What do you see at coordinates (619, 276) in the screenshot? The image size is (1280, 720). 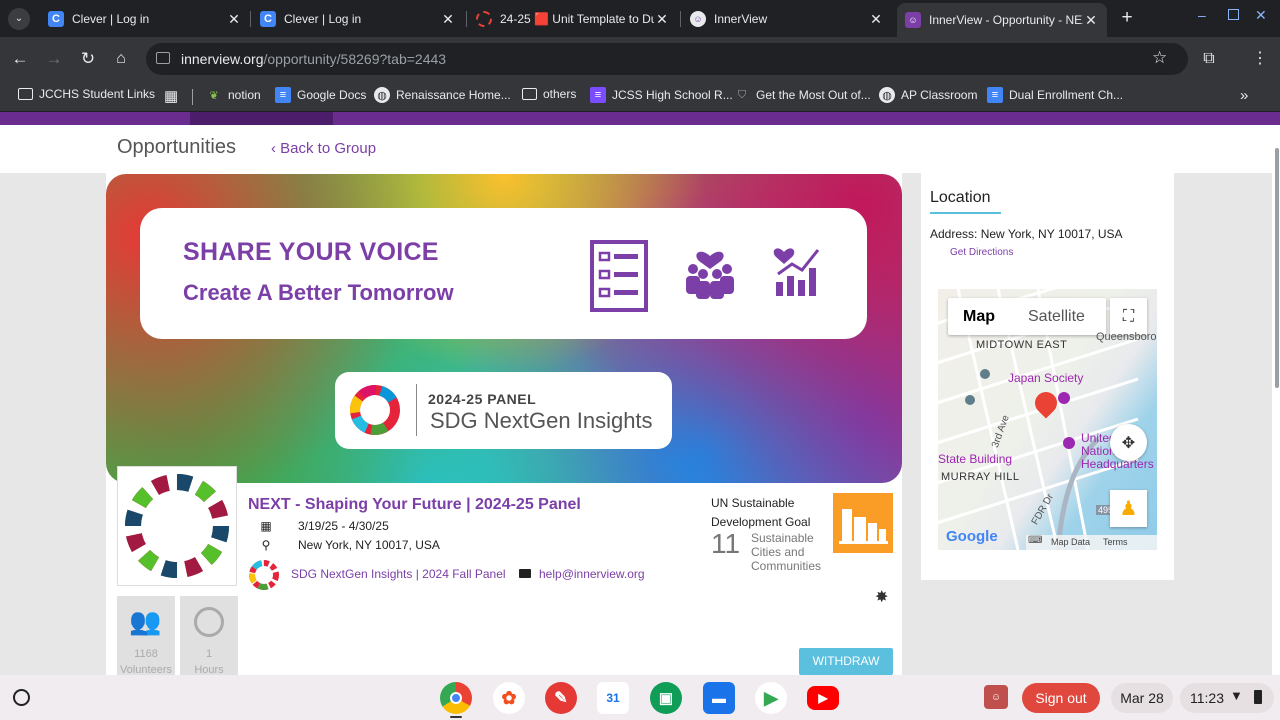 I see `survey-form-icon` at bounding box center [619, 276].